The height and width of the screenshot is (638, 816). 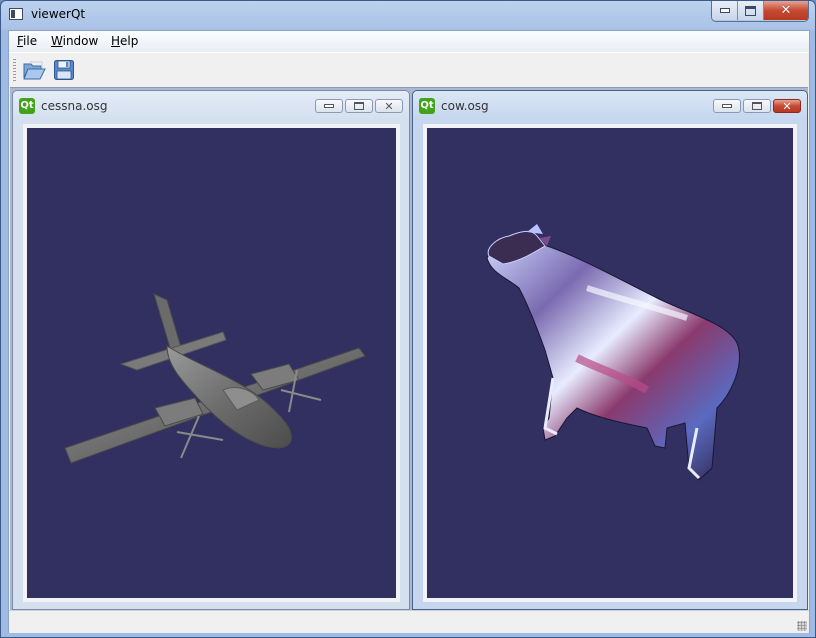 I want to click on cessna-model, so click(x=215, y=378).